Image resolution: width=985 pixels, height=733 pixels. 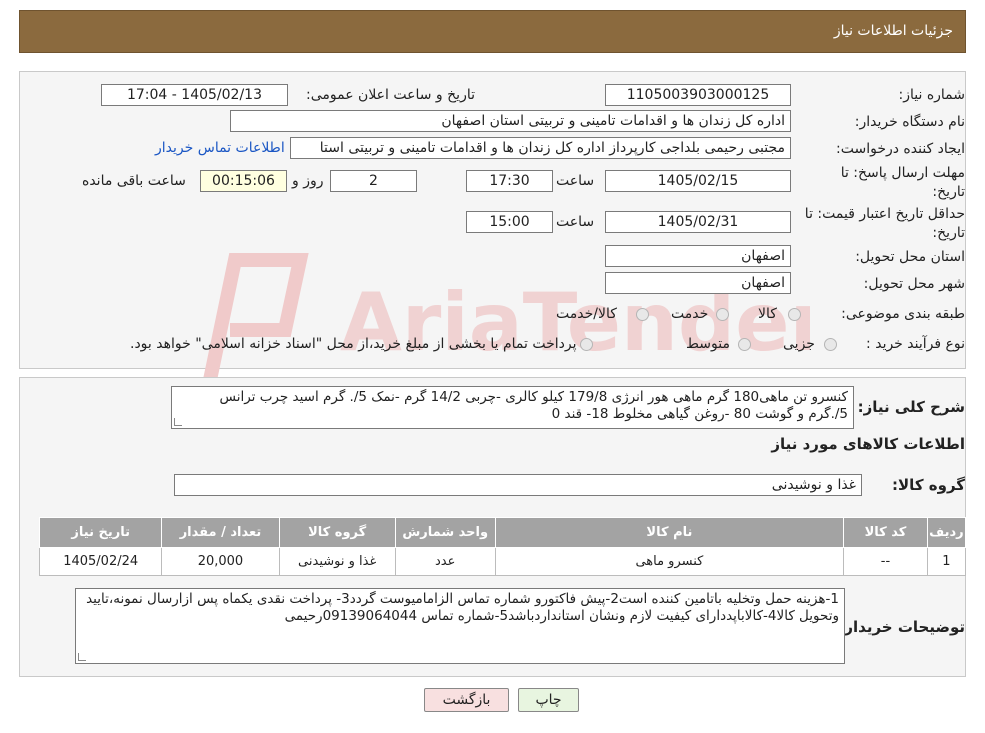 What do you see at coordinates (509, 181) in the screenshot?
I see `deadline-time-field: 17:30` at bounding box center [509, 181].